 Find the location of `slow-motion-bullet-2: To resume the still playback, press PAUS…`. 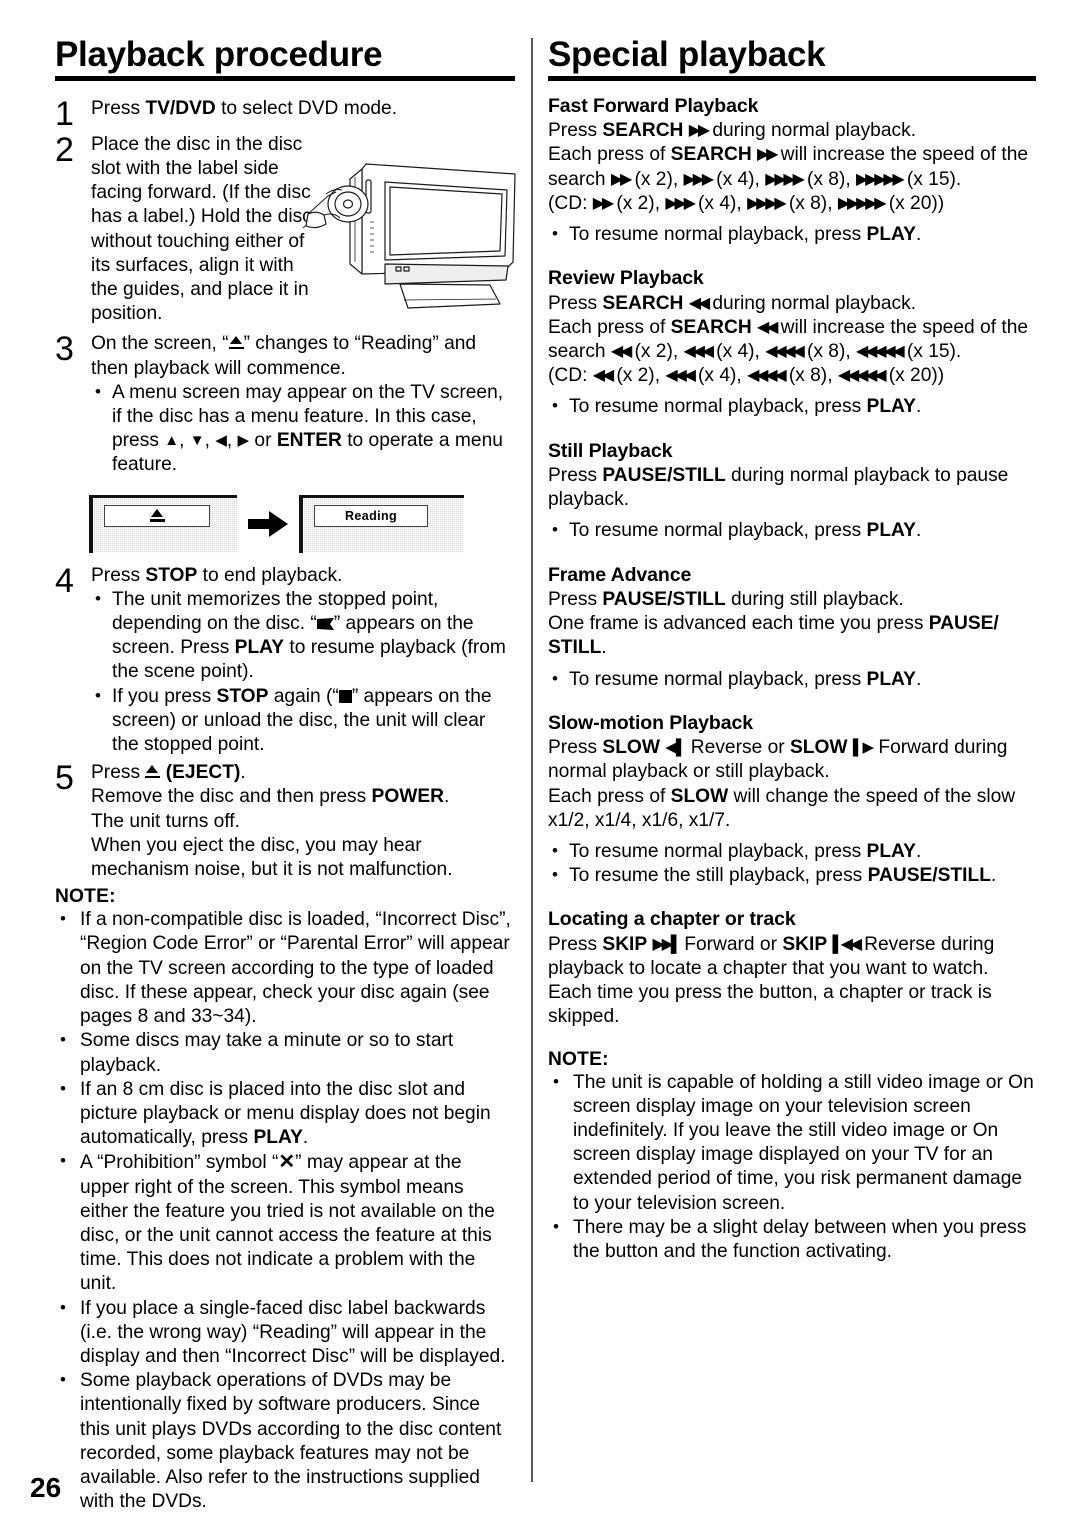

slow-motion-bullet-2: To resume the still playback, press PAUS… is located at coordinates (792, 875).